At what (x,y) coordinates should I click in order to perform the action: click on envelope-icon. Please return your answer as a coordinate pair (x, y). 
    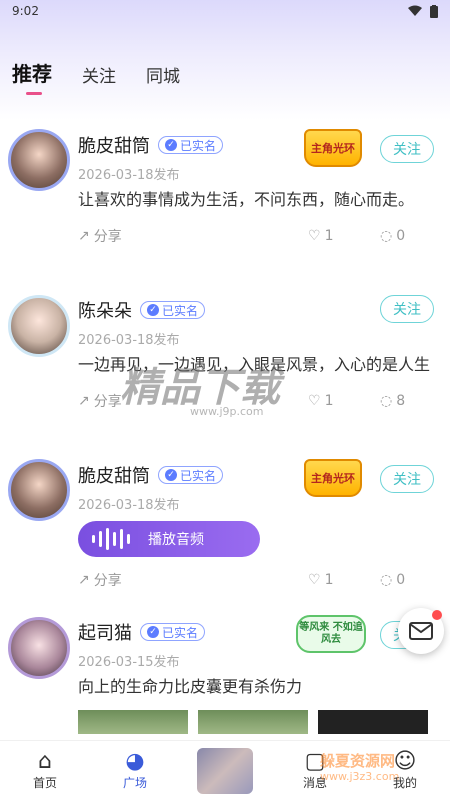
    Looking at the image, I should click on (421, 631).